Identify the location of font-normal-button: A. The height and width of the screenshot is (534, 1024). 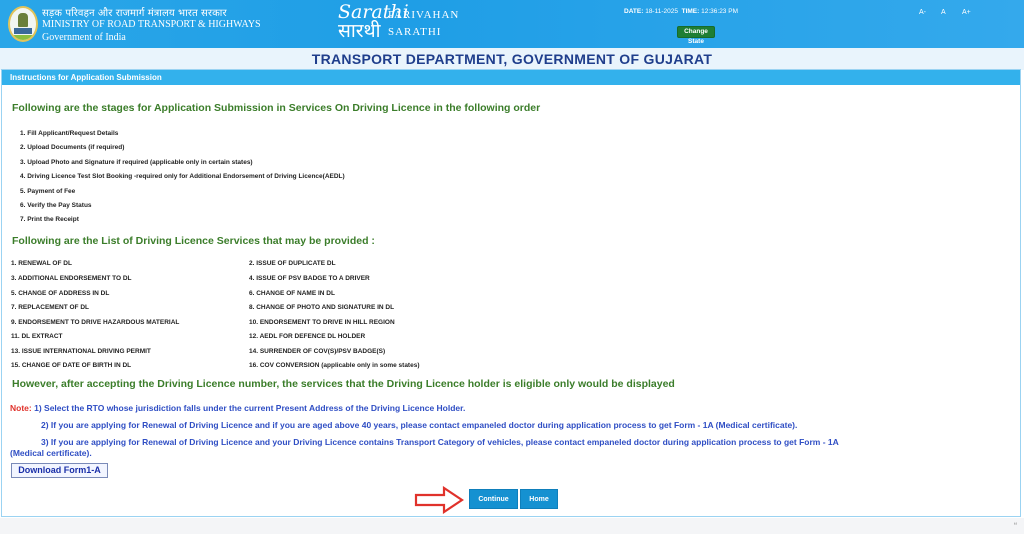
(943, 12).